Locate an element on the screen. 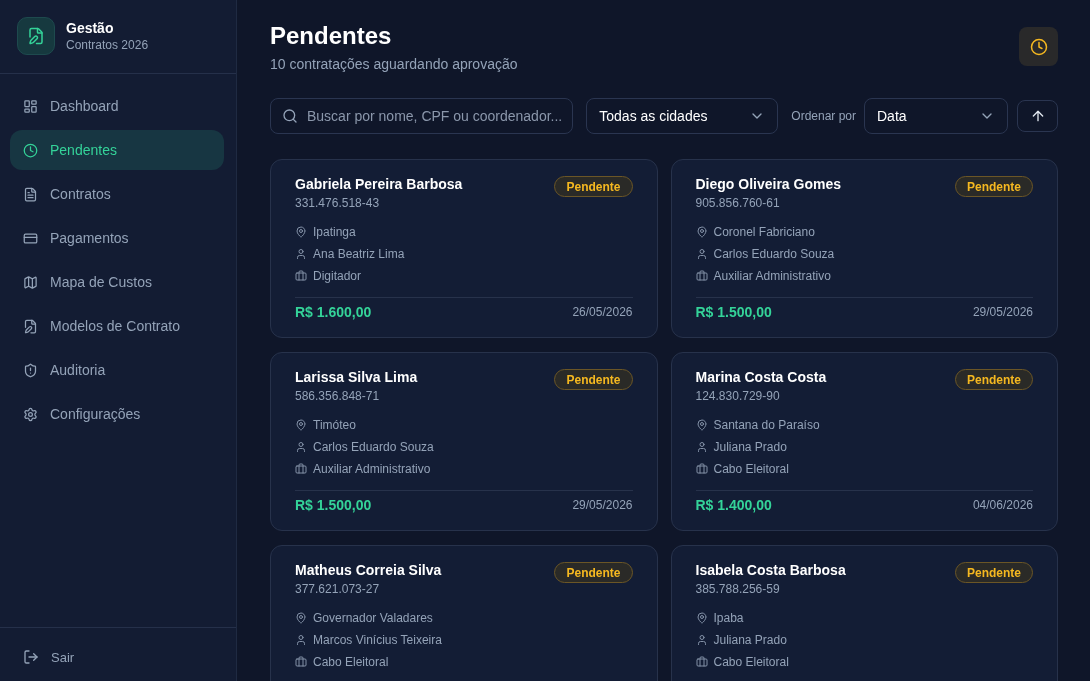 This screenshot has width=1090, height=681. person-name: Diego Oliveira Gomes is located at coordinates (768, 184).